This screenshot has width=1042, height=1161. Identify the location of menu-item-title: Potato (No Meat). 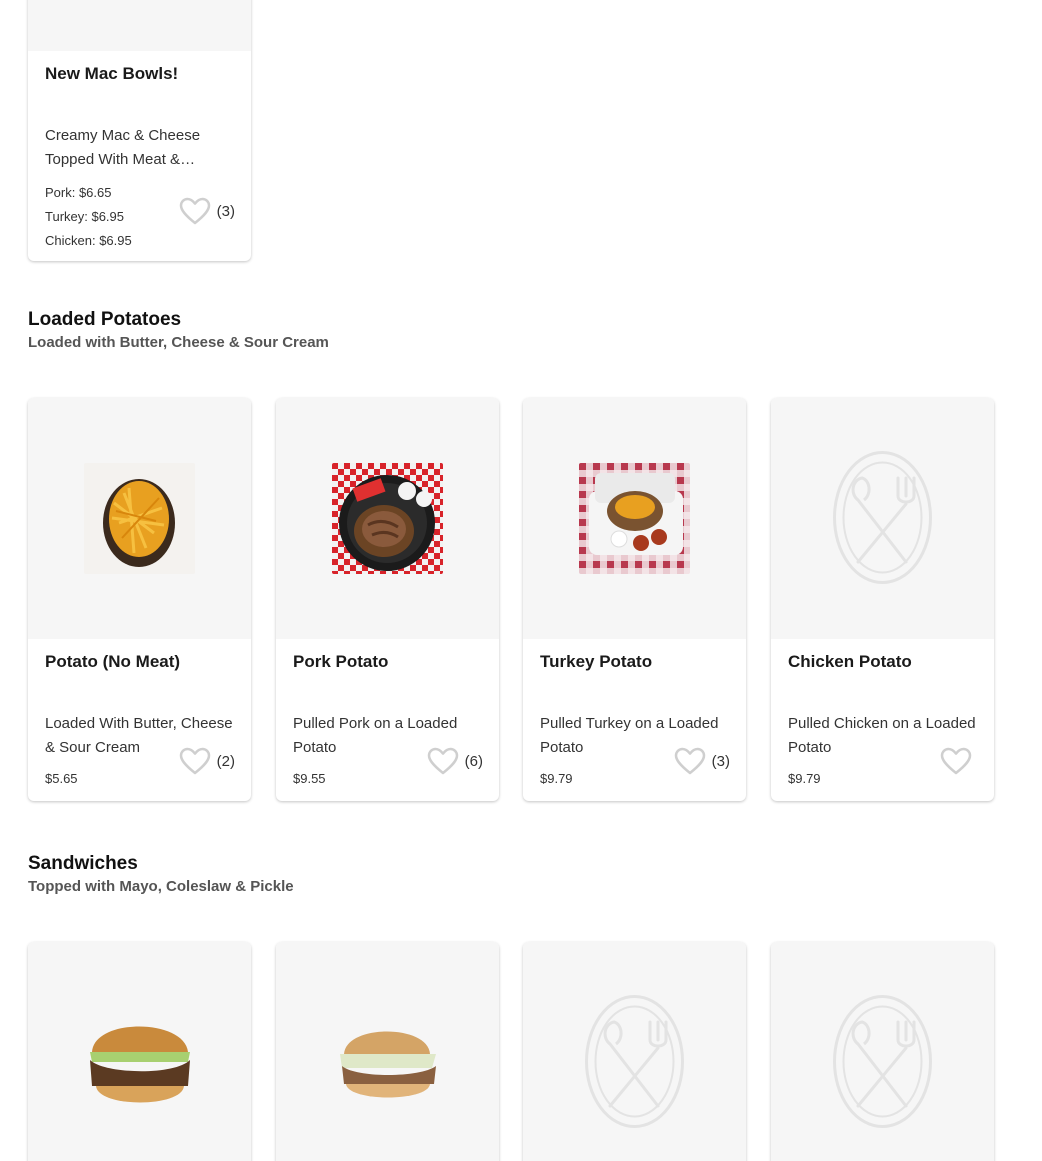
(113, 661).